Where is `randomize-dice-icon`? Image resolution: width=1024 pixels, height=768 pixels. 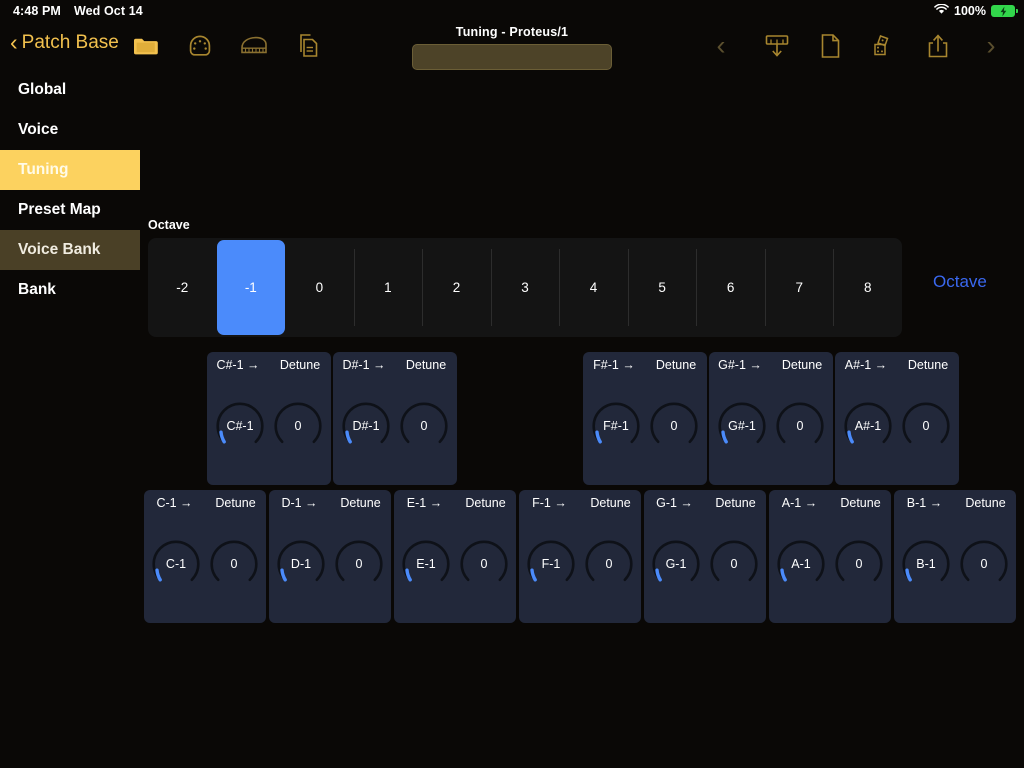
randomize-dice-icon is located at coordinates (884, 46).